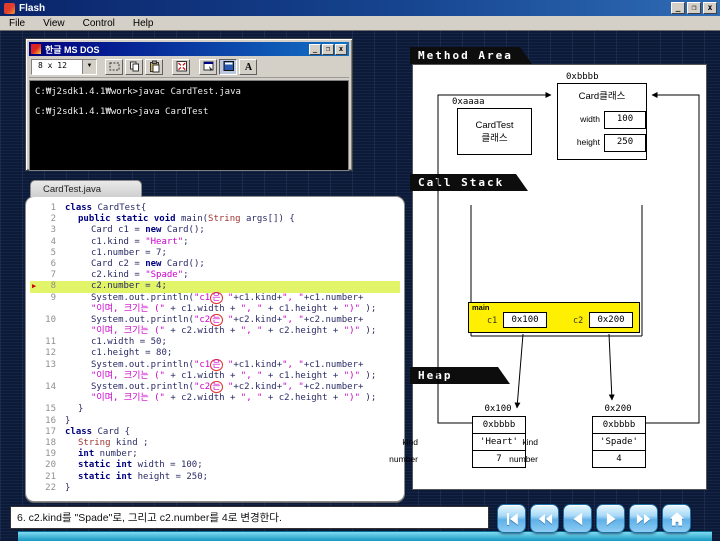 Image resolution: width=720 pixels, height=541 pixels. What do you see at coordinates (89, 66) in the screenshot?
I see `chevron-down-icon: ▼` at bounding box center [89, 66].